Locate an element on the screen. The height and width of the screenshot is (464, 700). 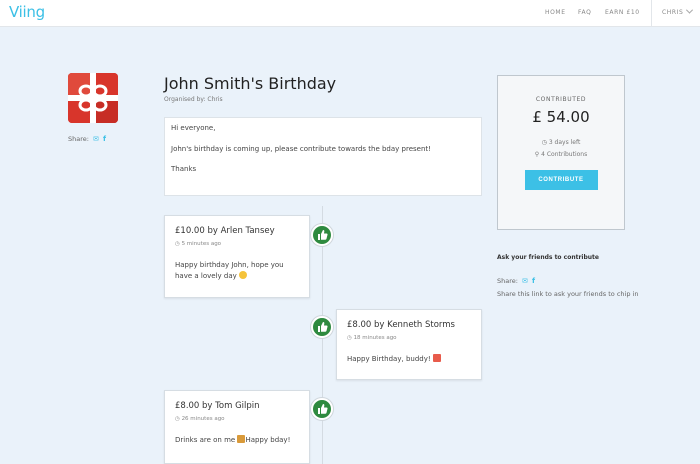
share-links-left: Share: ✉ f is located at coordinates (87, 139).